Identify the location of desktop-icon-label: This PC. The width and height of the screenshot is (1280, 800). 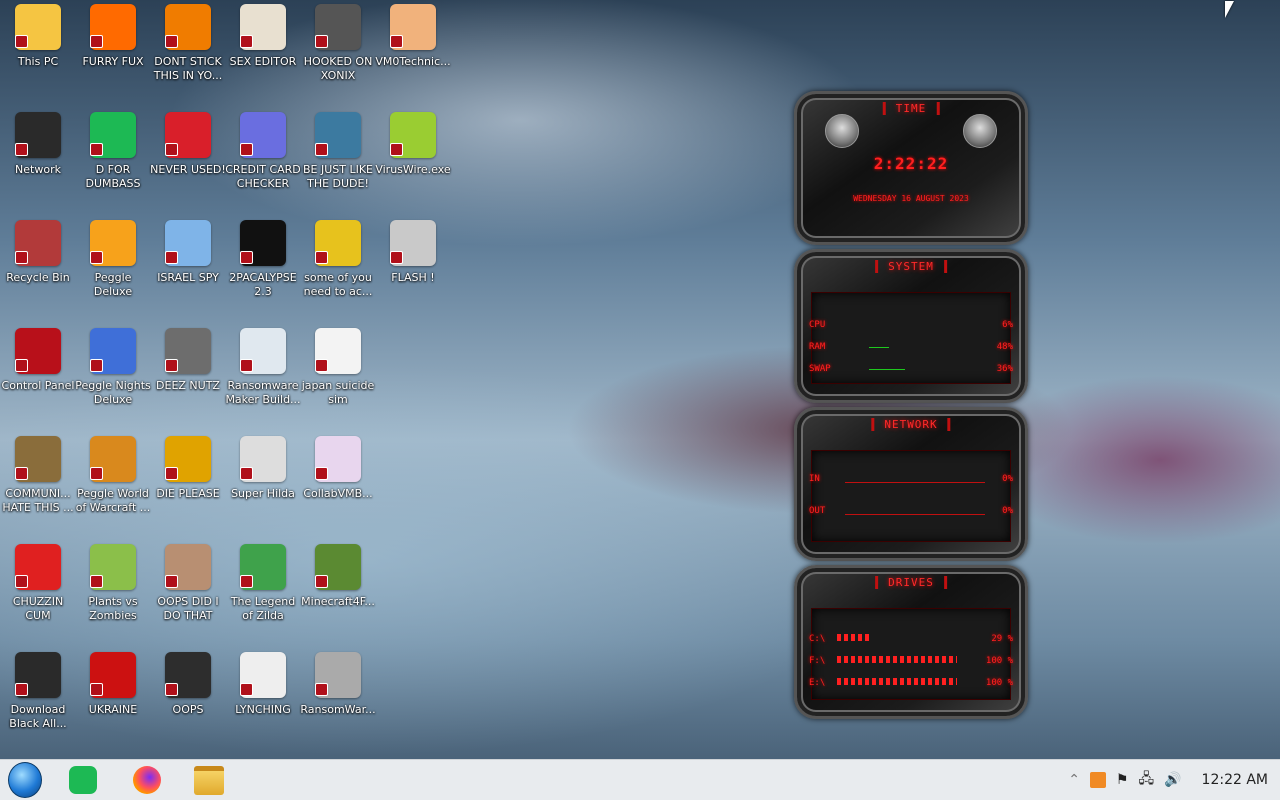
(38, 61).